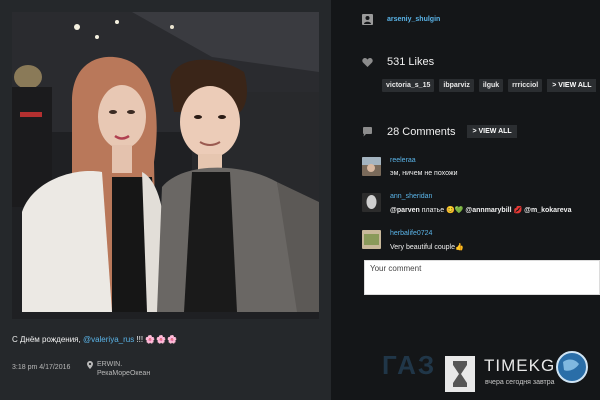  Describe the element at coordinates (413, 19) in the screenshot. I see `author-username: arseniy_shulgin` at that location.